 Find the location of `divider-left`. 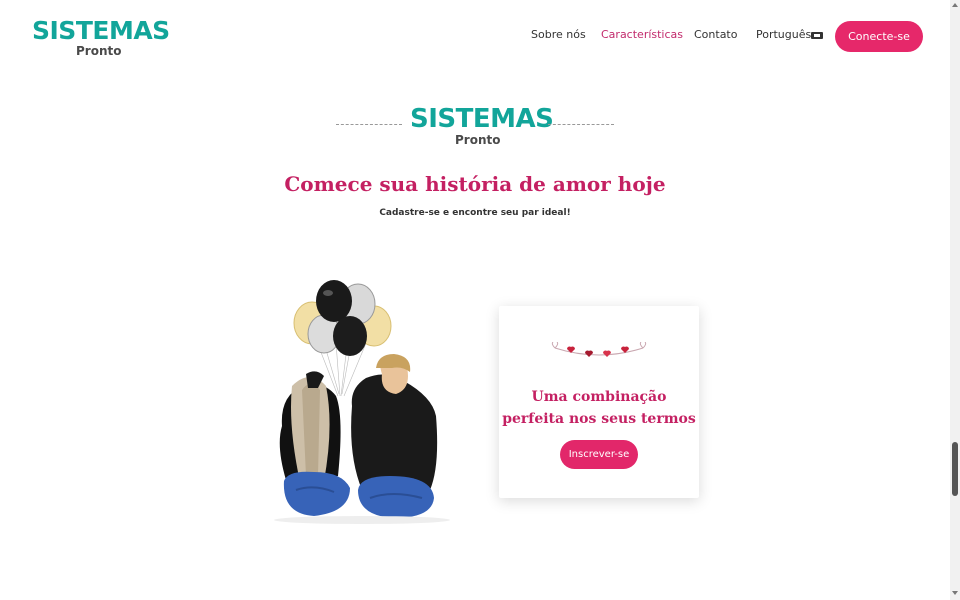

divider-left is located at coordinates (369, 124).